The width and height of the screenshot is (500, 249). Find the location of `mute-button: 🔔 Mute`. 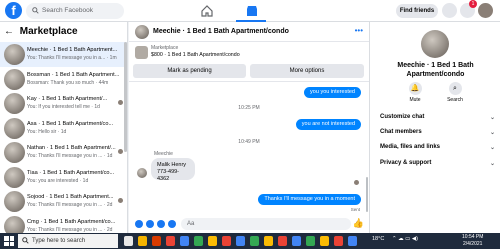

mute-button: 🔔 Mute is located at coordinates (415, 92).